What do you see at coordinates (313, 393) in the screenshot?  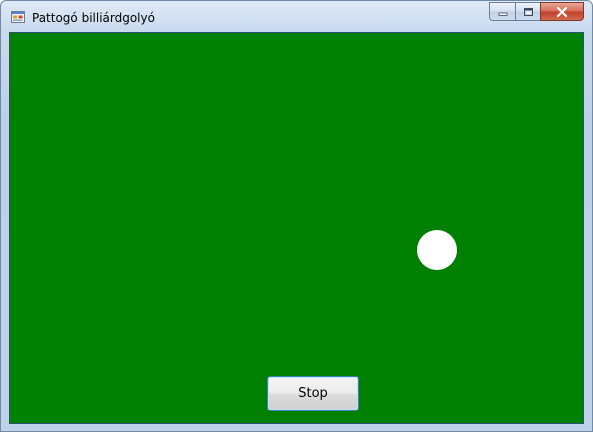 I see `stop-button: Stop` at bounding box center [313, 393].